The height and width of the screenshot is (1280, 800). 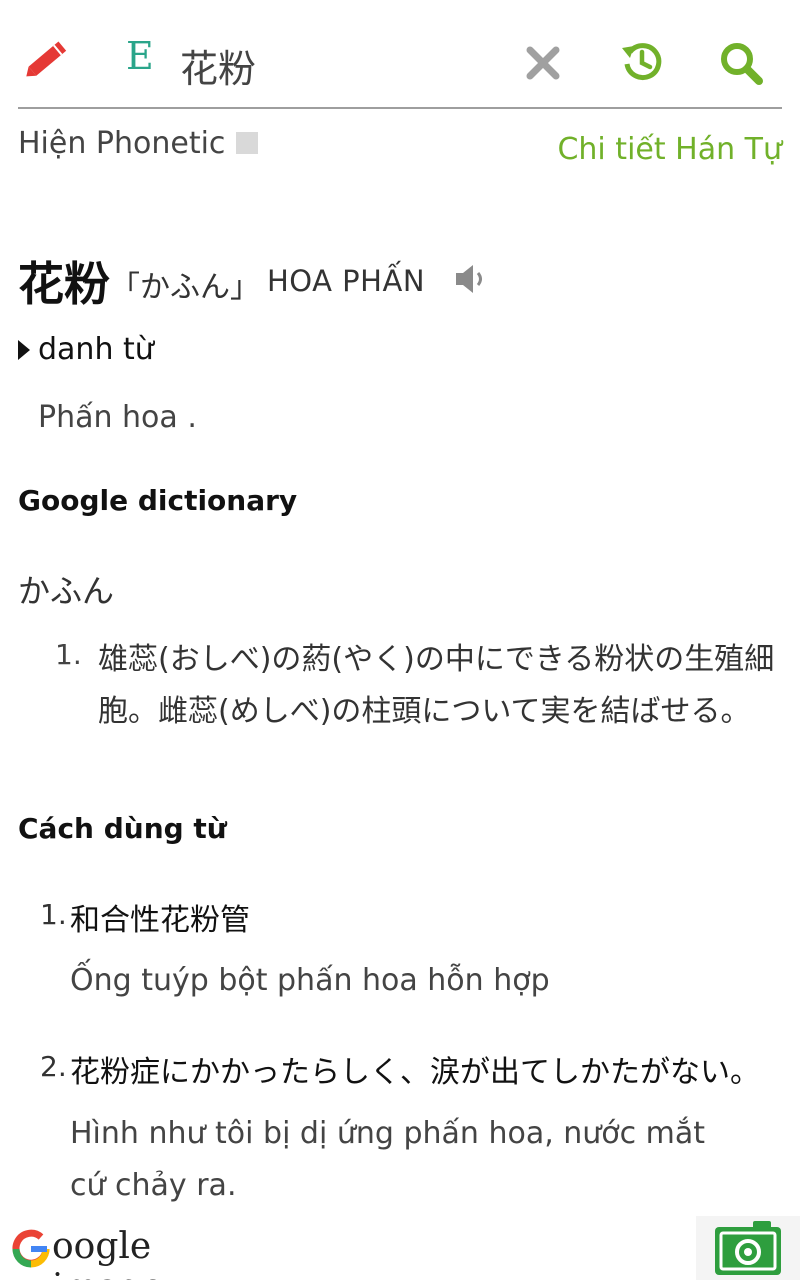 I want to click on definition-number: 1., so click(x=68, y=654).